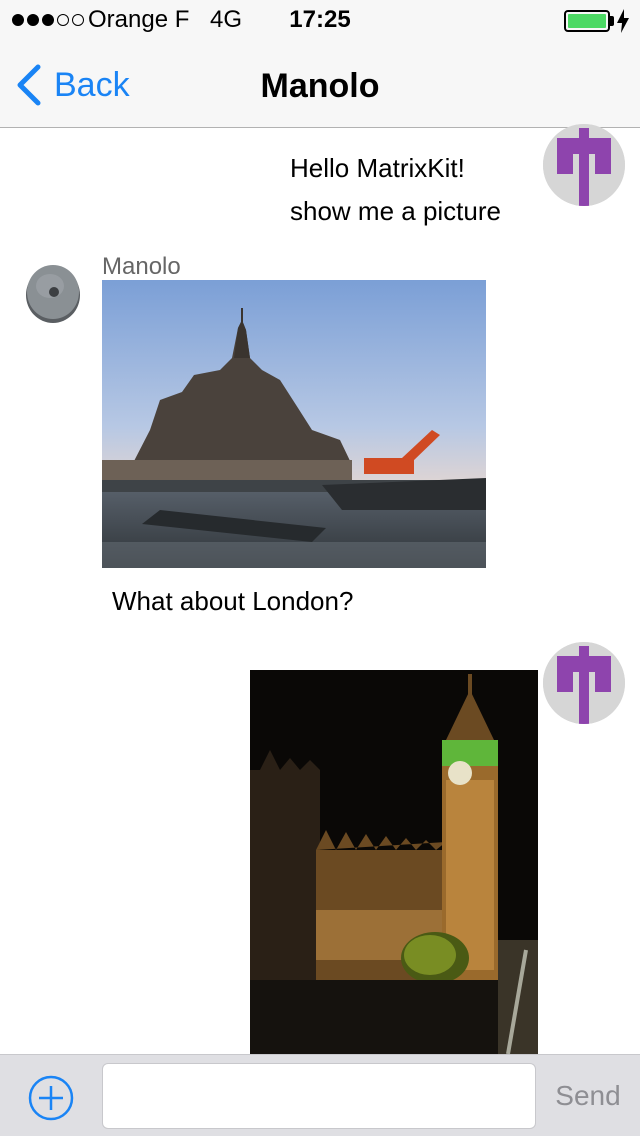 The height and width of the screenshot is (1136, 640). What do you see at coordinates (587, 21) in the screenshot?
I see `battery-icon` at bounding box center [587, 21].